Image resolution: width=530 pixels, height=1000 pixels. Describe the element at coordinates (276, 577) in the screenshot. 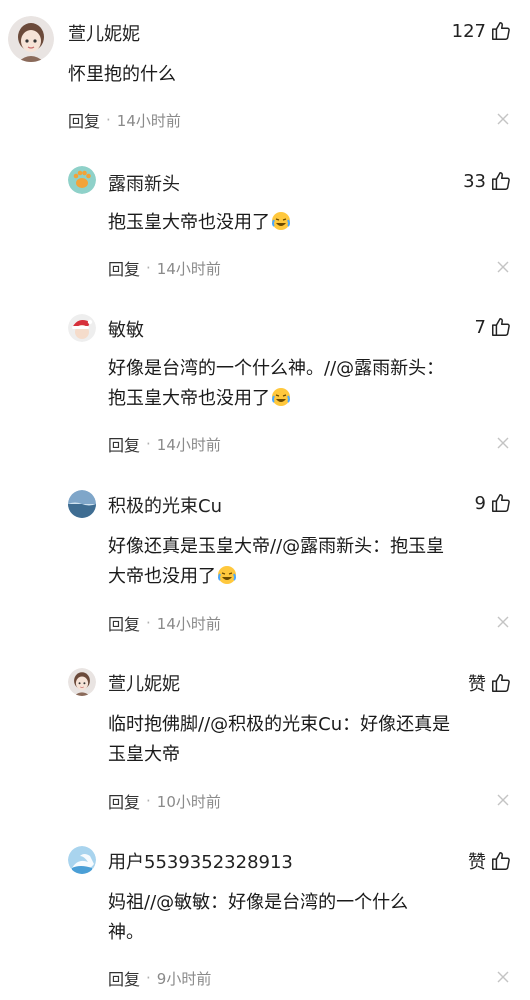

I see `comment-line: 大帝也没用了` at that location.